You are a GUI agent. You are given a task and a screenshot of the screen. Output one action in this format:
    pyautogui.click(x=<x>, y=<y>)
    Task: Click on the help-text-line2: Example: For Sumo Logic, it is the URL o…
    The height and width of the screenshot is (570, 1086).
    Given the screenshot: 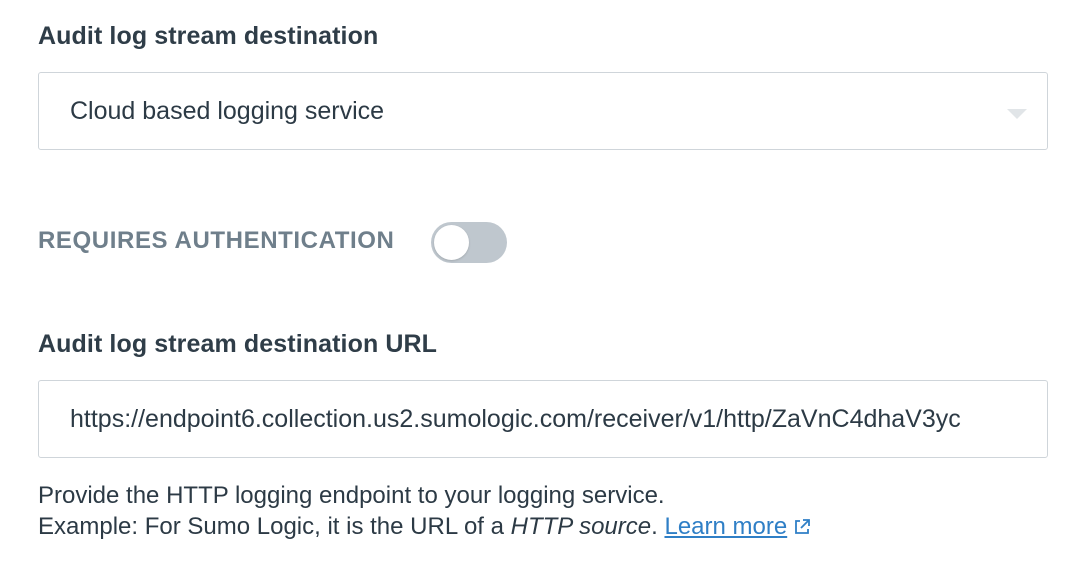 What is the action you would take?
    pyautogui.click(x=424, y=527)
    